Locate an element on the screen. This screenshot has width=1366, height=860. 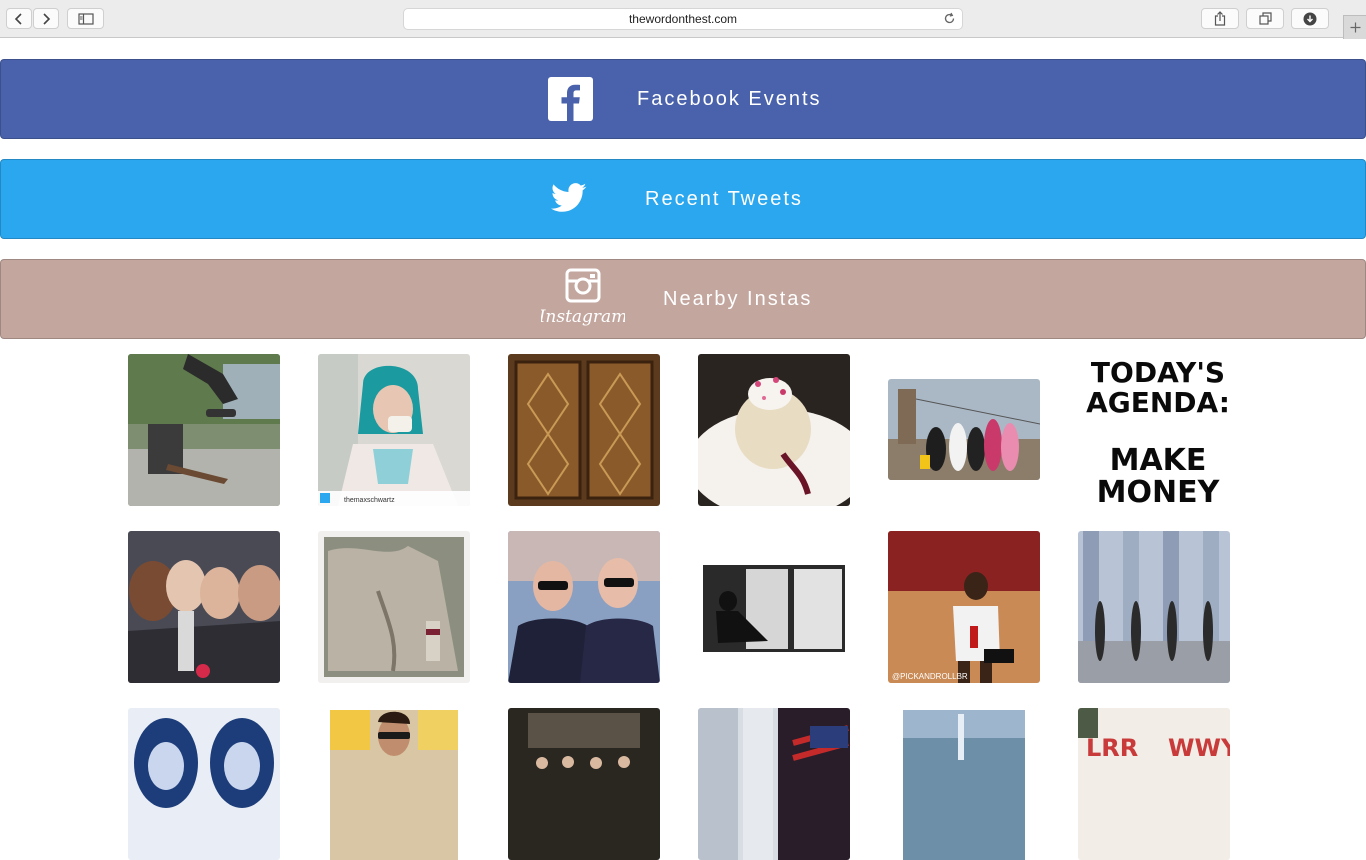
agenda-line-1: TODAY'S is located at coordinates (1158, 372).